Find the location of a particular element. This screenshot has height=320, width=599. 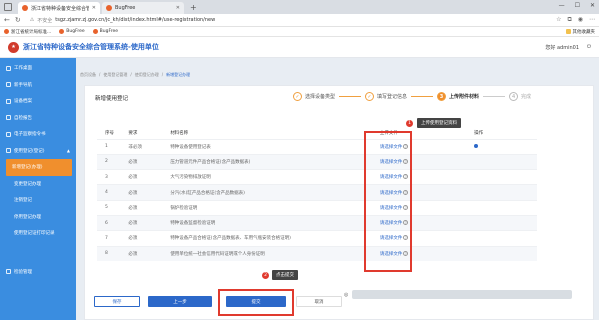

sidebar-item-registration: 使用登记(登记) ▲ is located at coordinates (38, 151).